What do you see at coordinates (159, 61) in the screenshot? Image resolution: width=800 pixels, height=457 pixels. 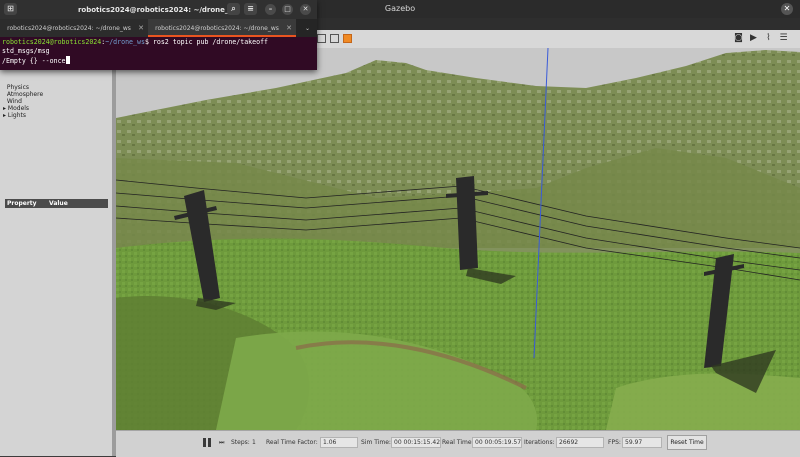 I see `terminal-command-continuation: /Empty {} --once` at bounding box center [159, 61].